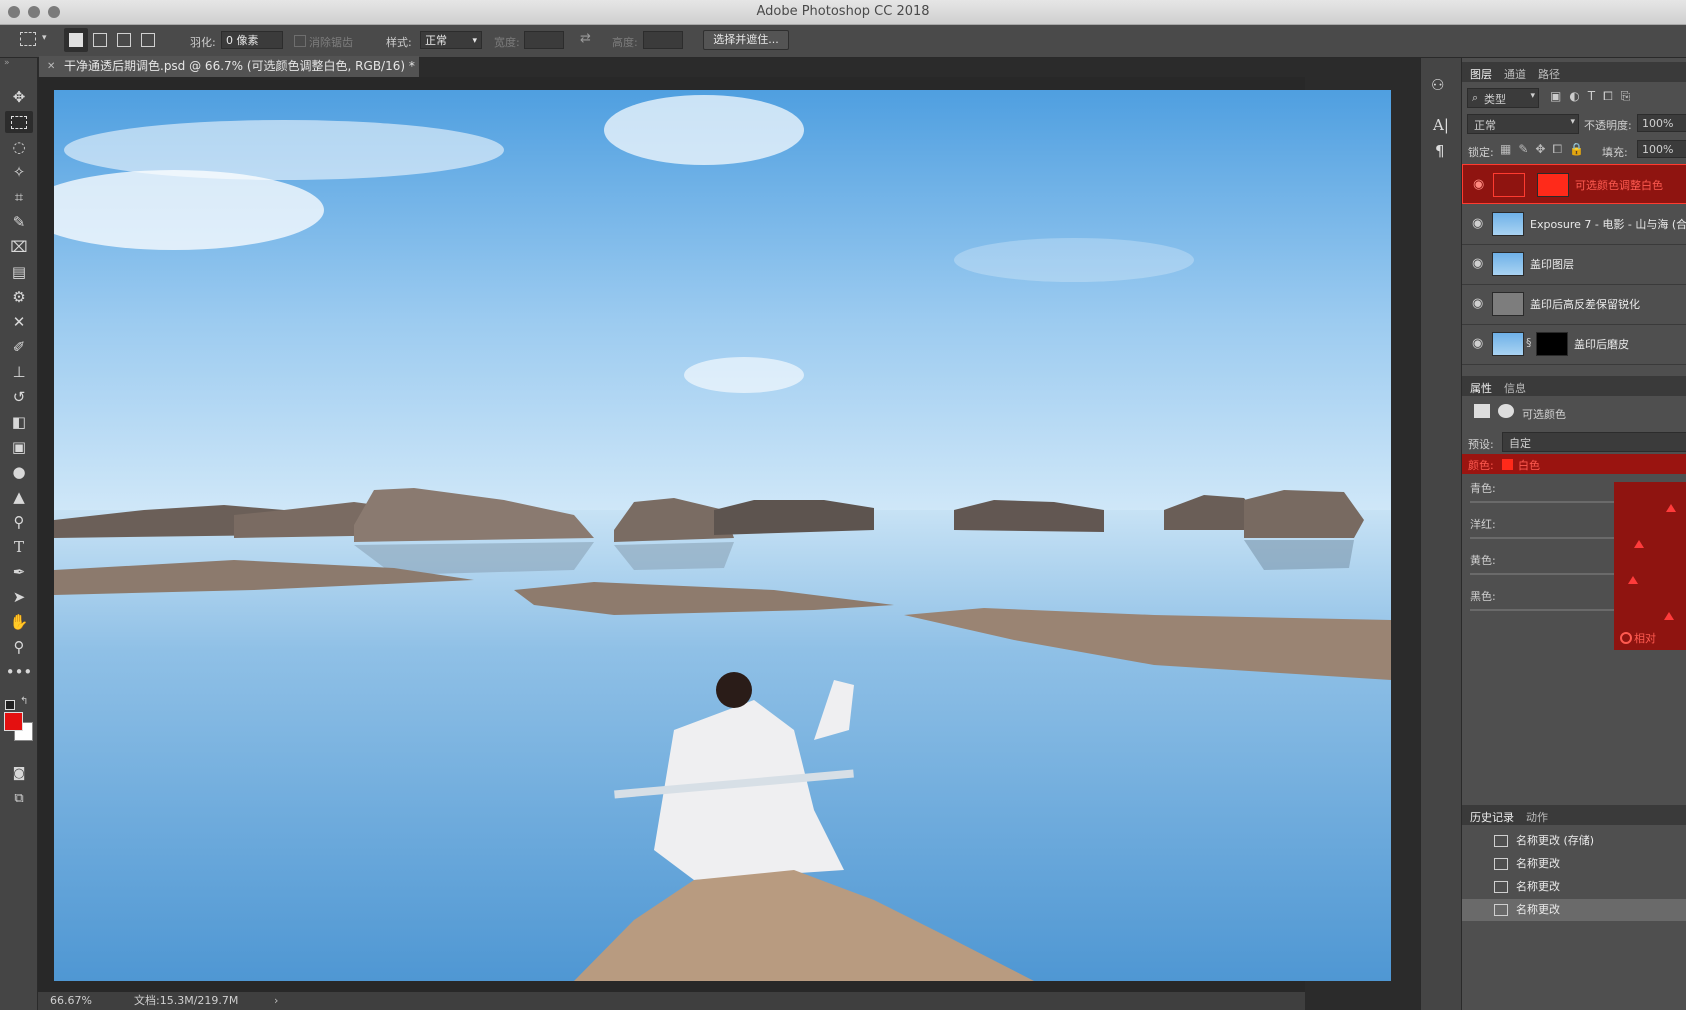 This screenshot has width=1686, height=1010. Describe the element at coordinates (276, 1001) in the screenshot. I see `chevron-right-icon: ›` at that location.